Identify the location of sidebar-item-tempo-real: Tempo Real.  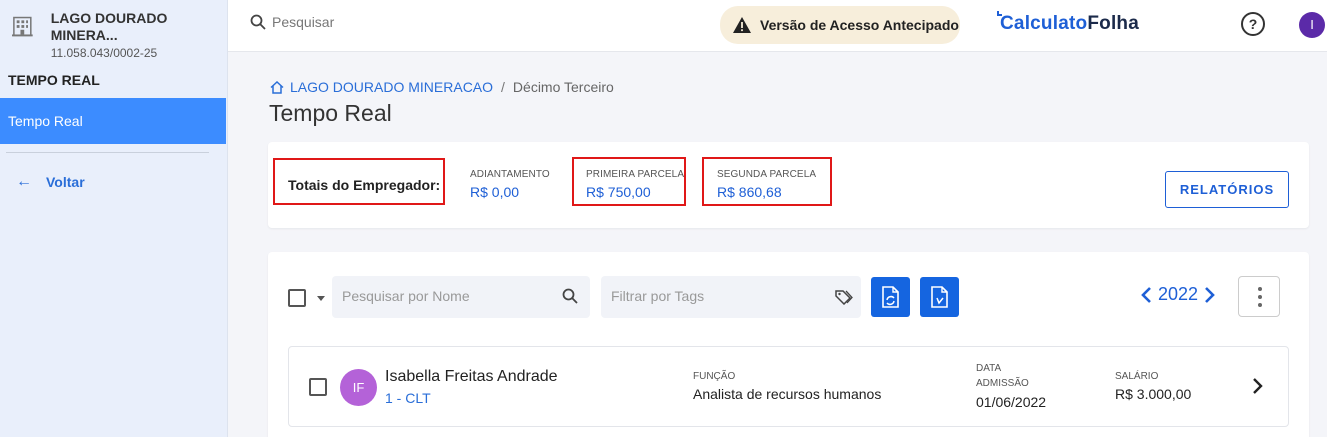
(113, 121).